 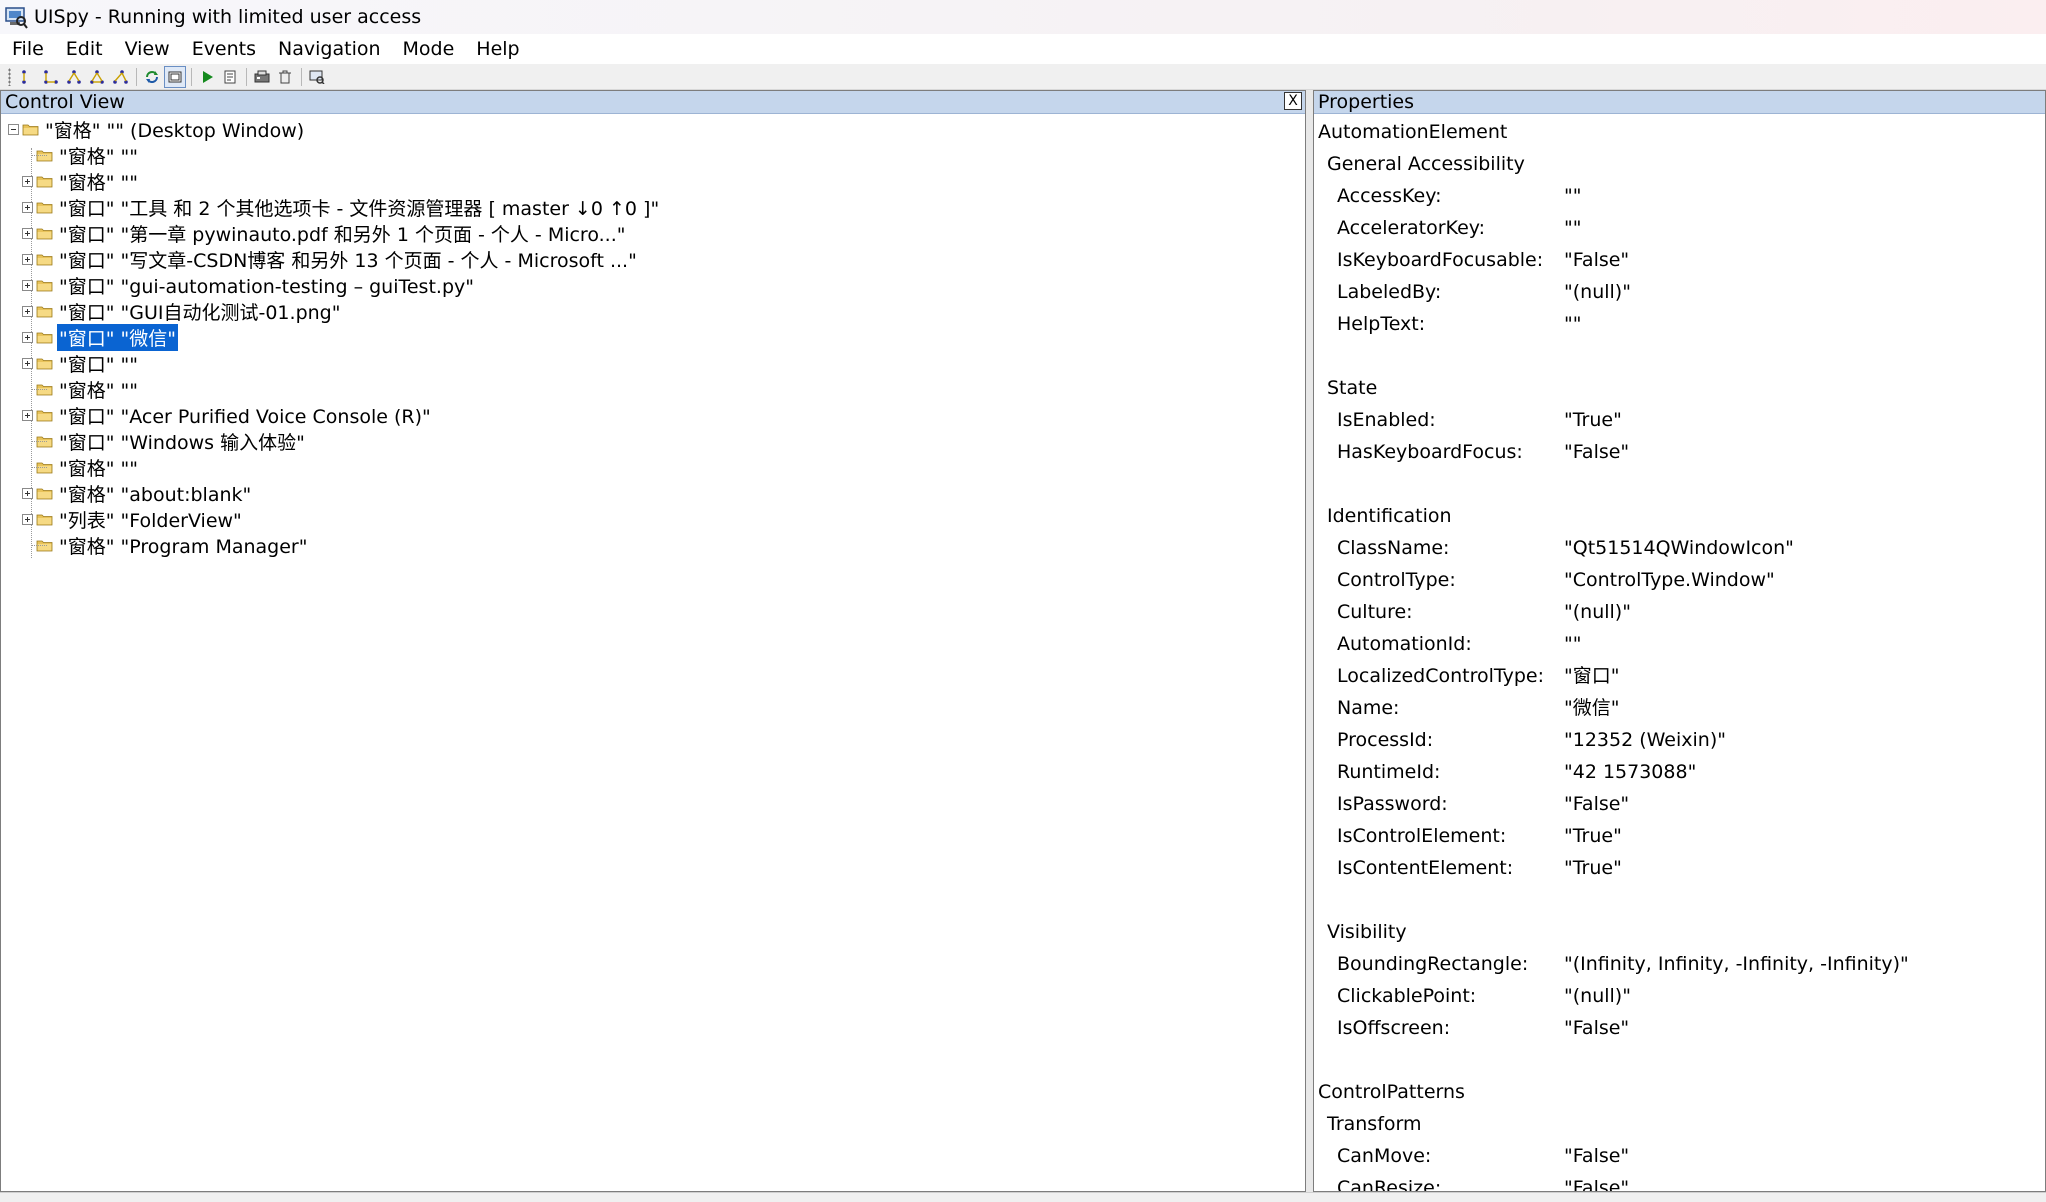 What do you see at coordinates (1679, 804) in the screenshot?
I see `property-row: IsPassword: "False"` at bounding box center [1679, 804].